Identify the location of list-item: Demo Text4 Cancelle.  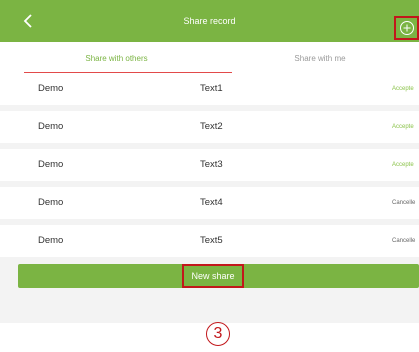
(209, 203).